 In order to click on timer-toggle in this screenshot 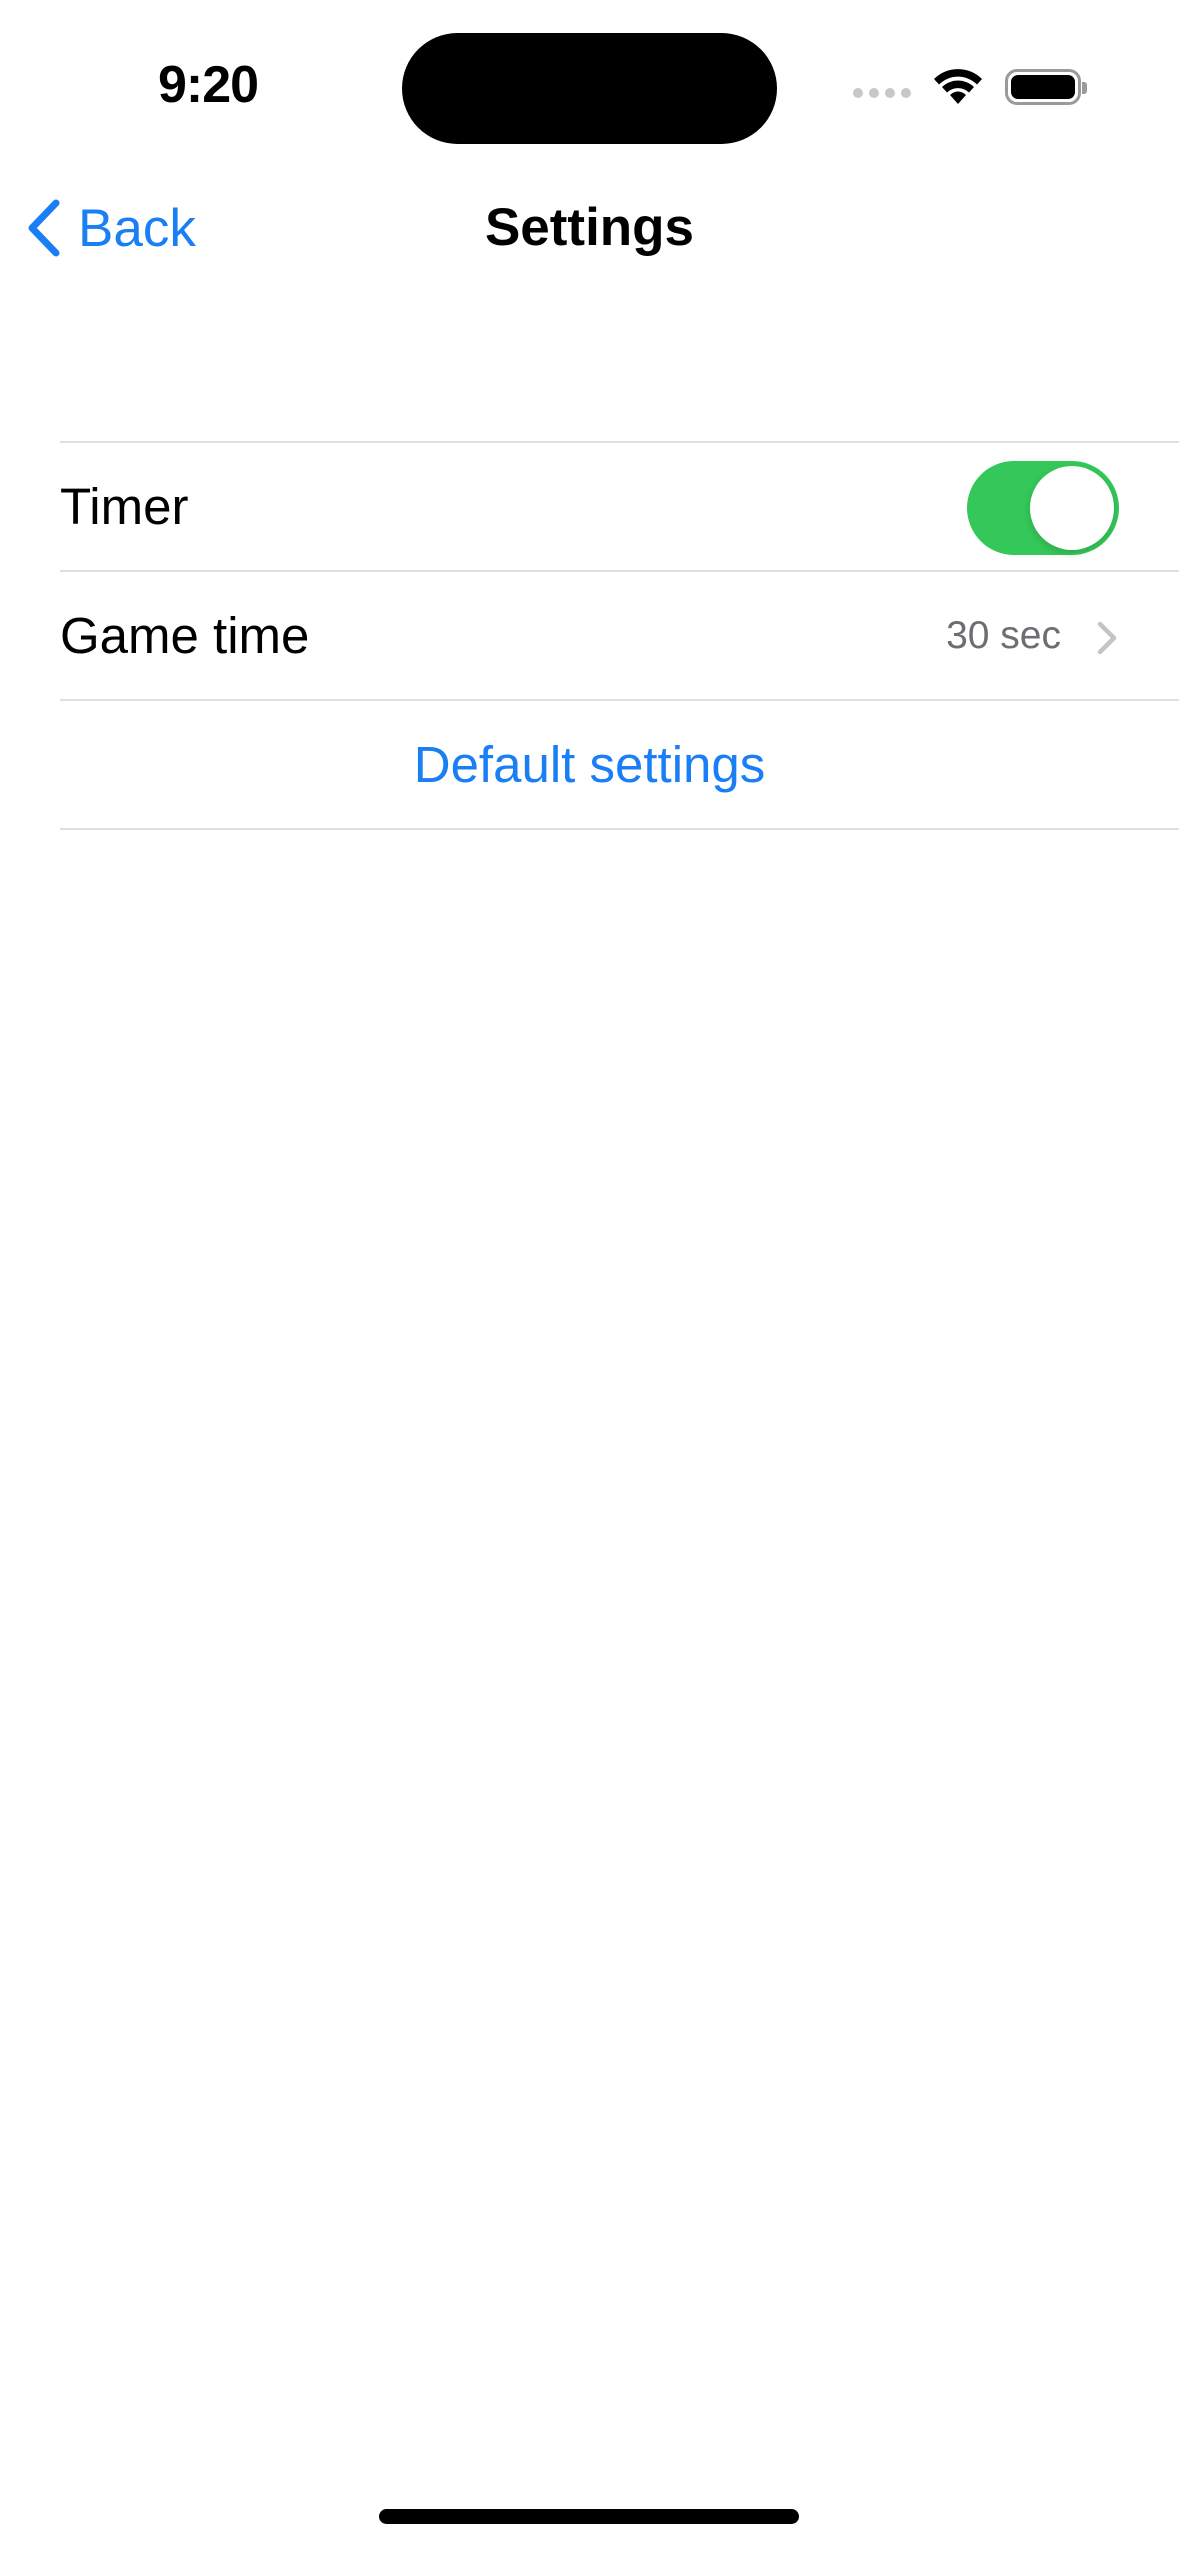, I will do `click(1043, 508)`.